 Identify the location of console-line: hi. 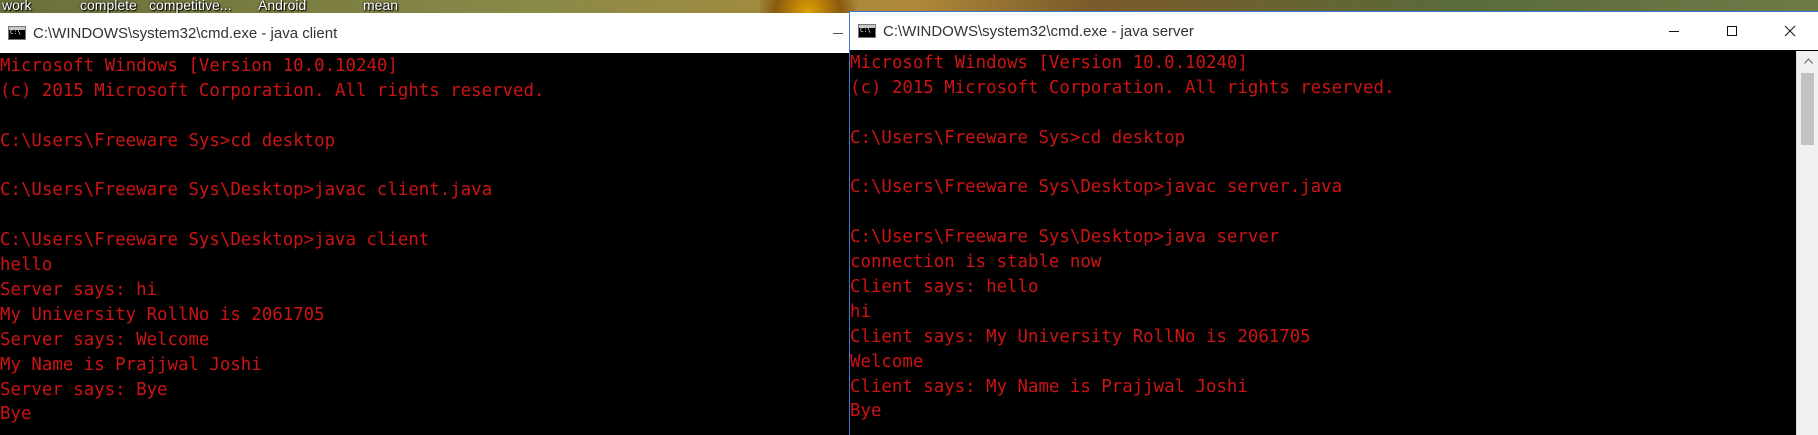
(860, 311).